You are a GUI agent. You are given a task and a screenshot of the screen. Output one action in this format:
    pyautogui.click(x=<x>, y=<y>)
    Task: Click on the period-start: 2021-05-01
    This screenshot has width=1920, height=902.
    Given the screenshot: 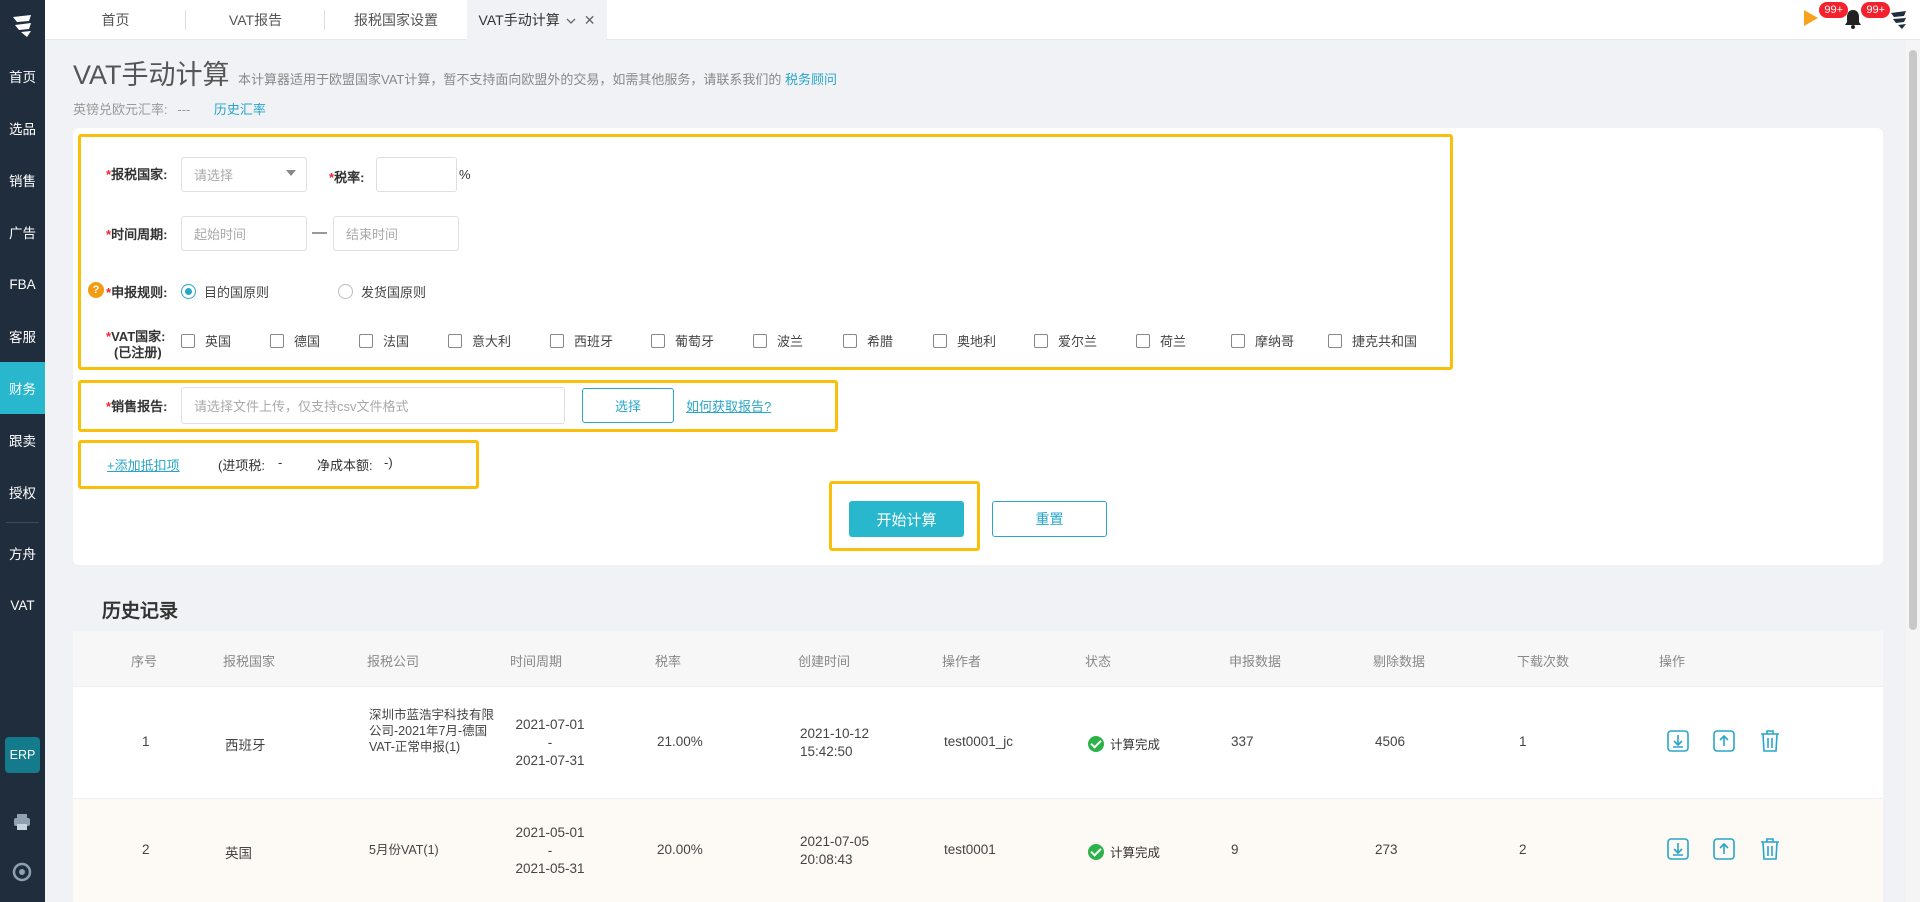 What is the action you would take?
    pyautogui.click(x=550, y=832)
    